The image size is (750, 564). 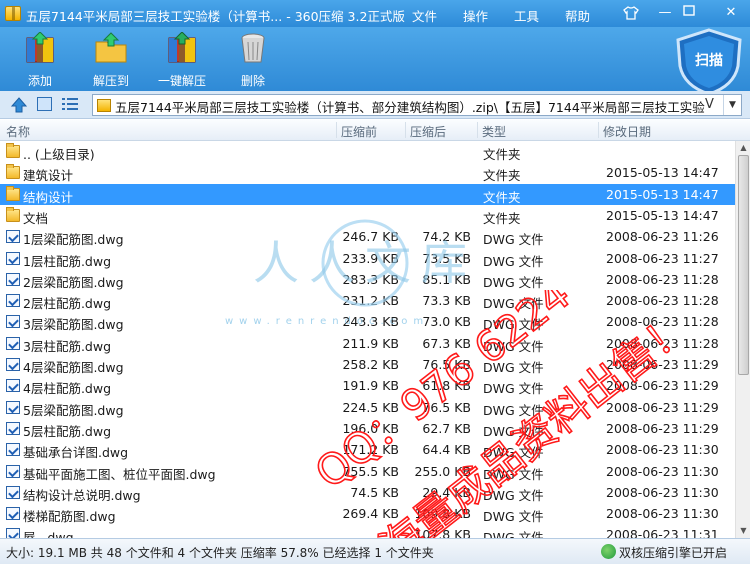 What do you see at coordinates (44, 104) in the screenshot?
I see `large-icon-view-icon` at bounding box center [44, 104].